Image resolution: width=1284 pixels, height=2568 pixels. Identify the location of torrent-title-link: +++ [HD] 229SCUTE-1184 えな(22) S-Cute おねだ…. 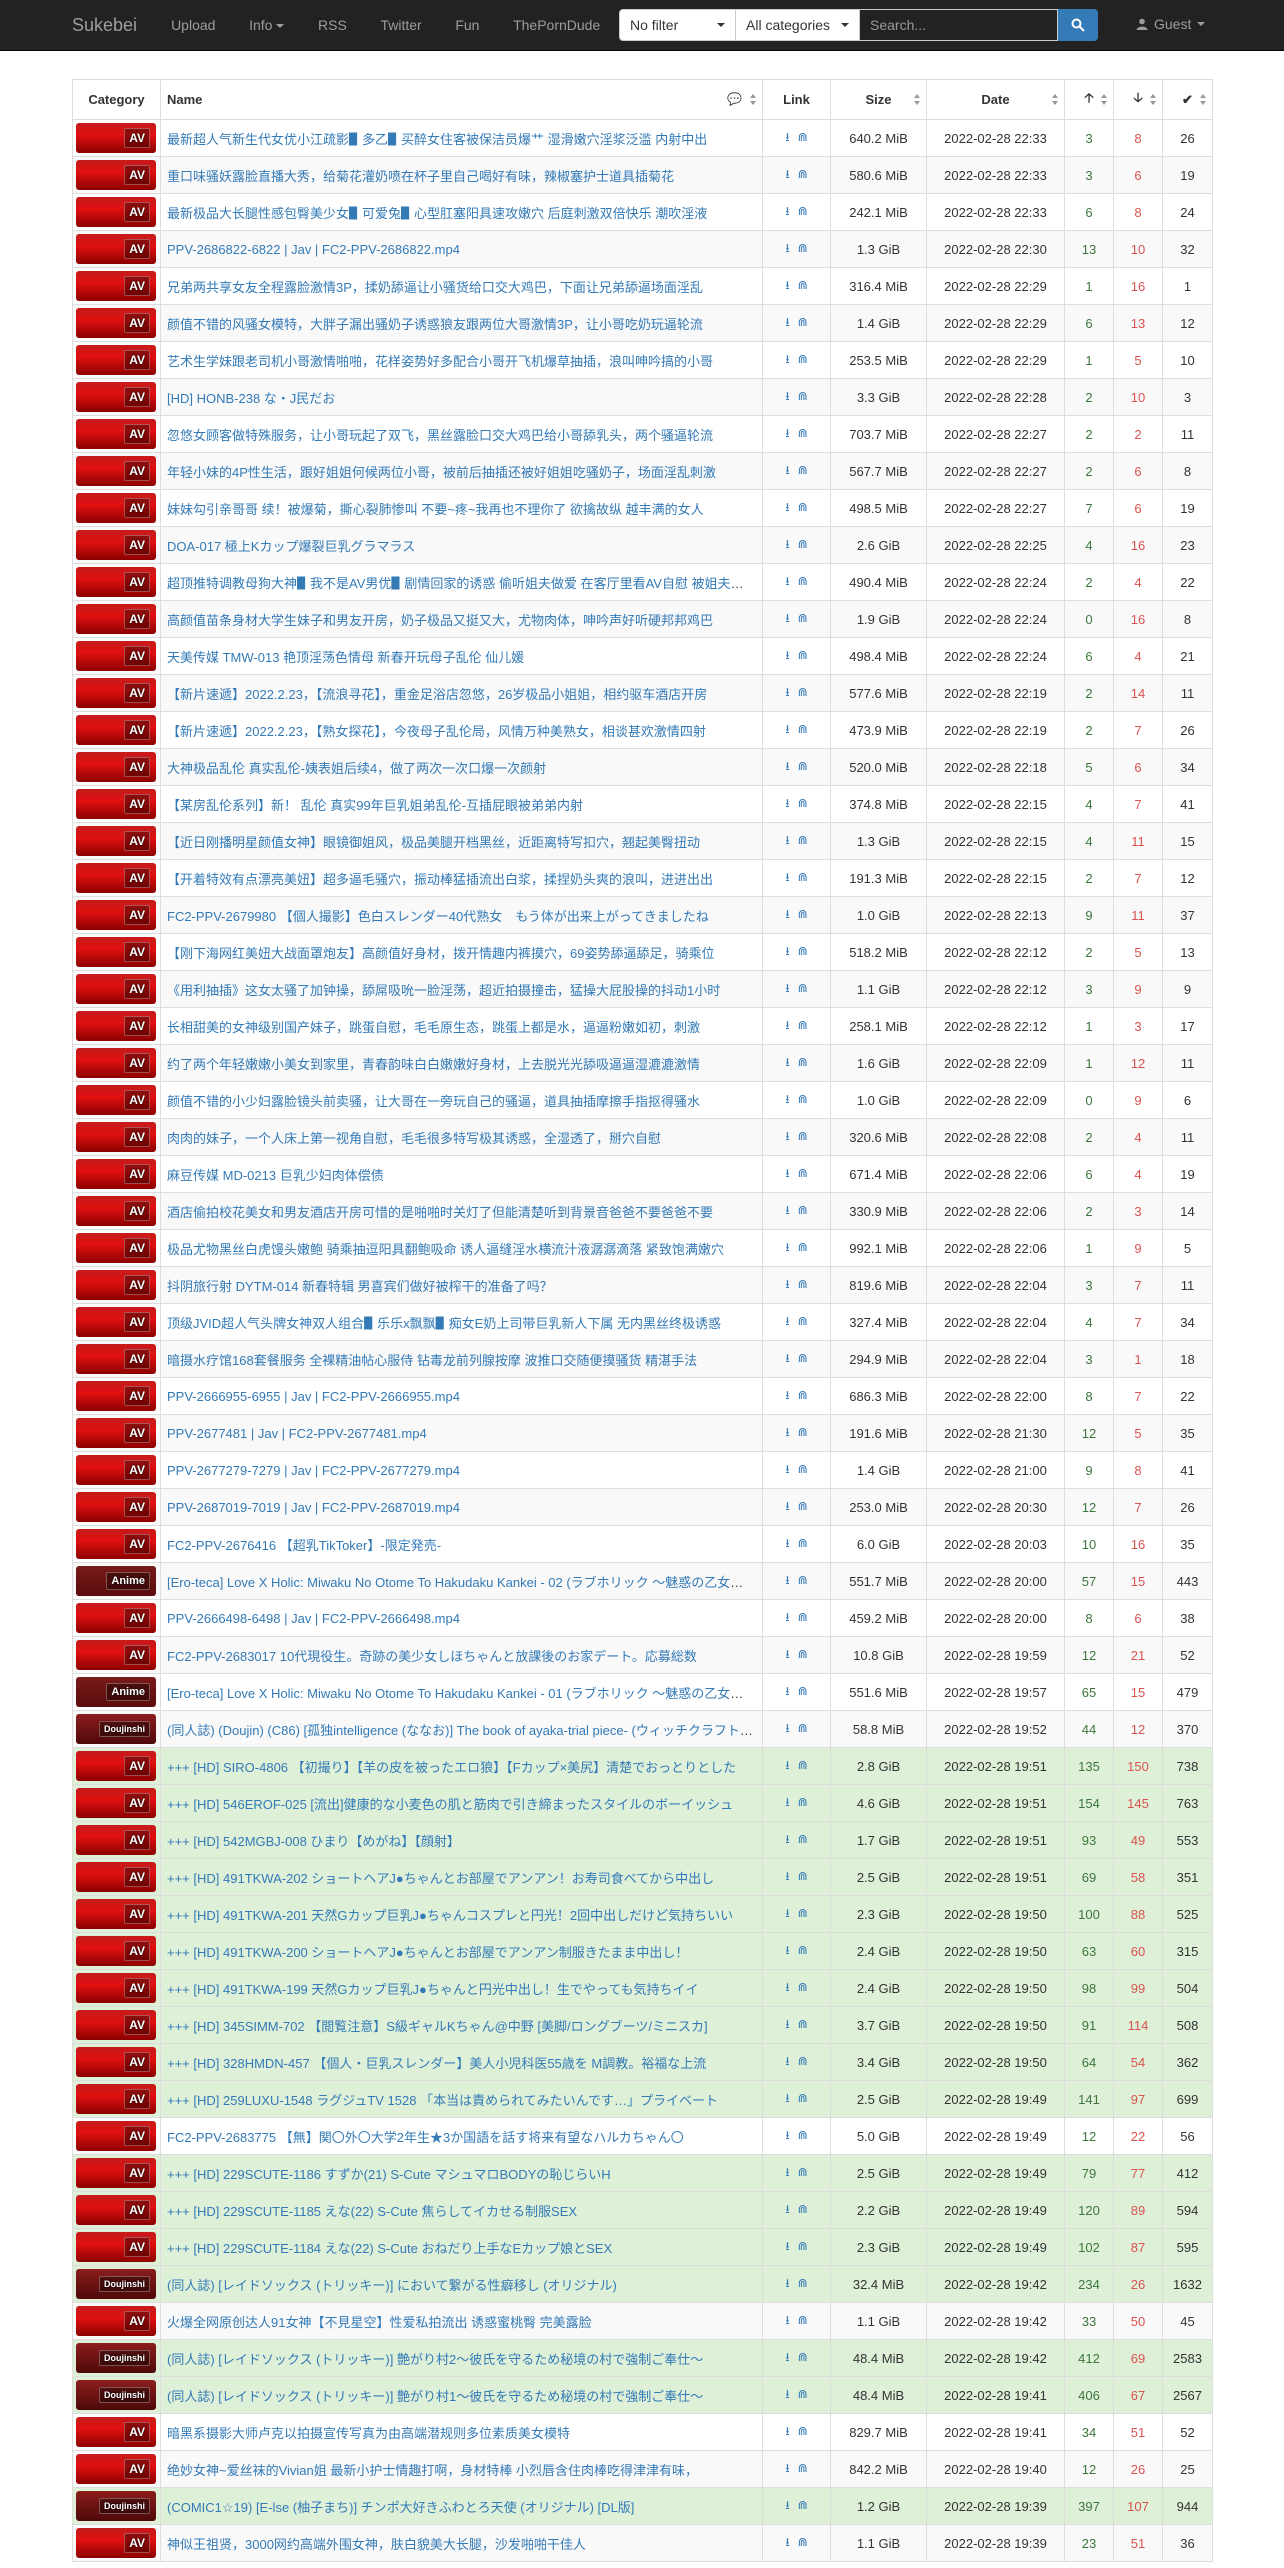
(389, 2248).